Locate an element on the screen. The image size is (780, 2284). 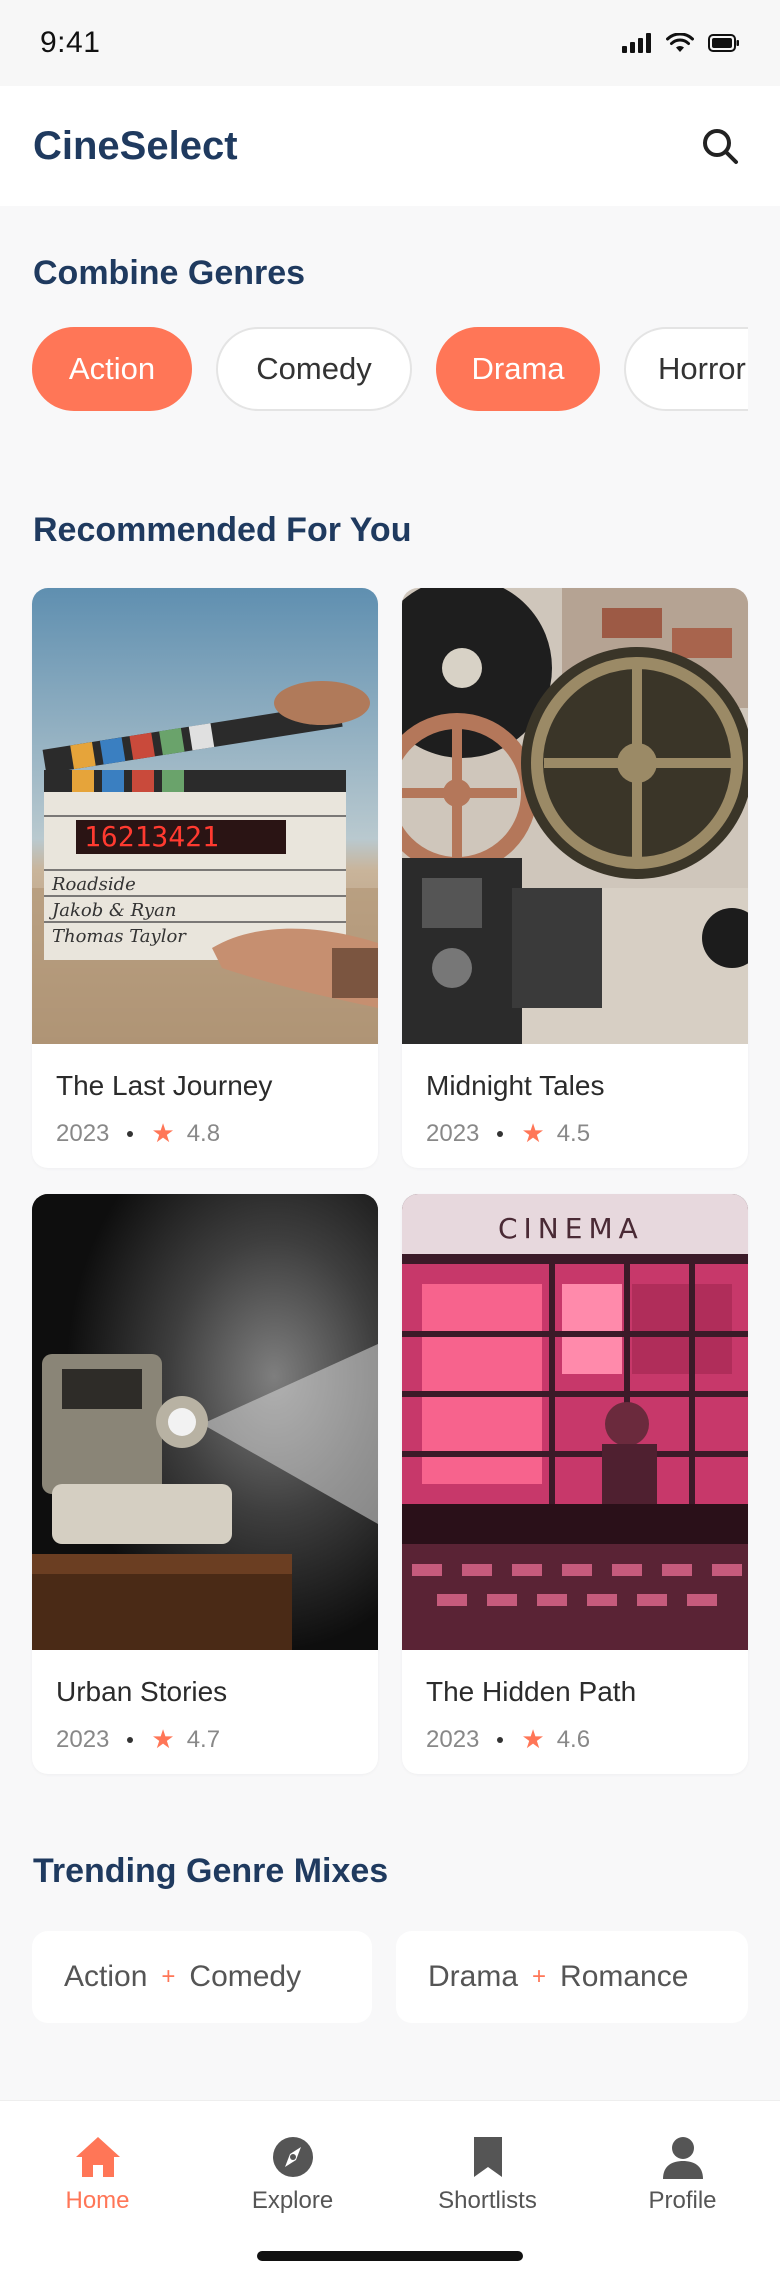
trending-title: Trending Genre Mixes is located at coordinates (211, 1871).